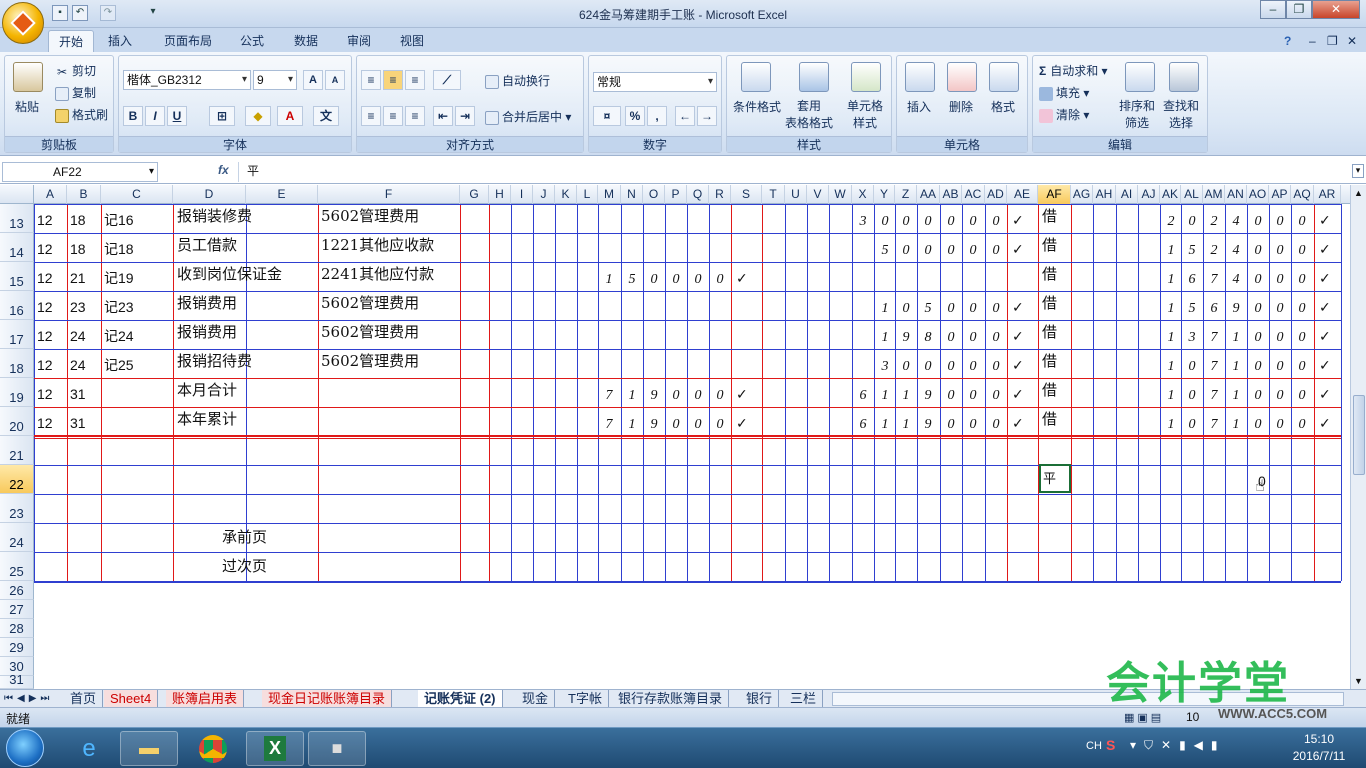  I want to click on delete-cells-button: 删除, so click(961, 106).